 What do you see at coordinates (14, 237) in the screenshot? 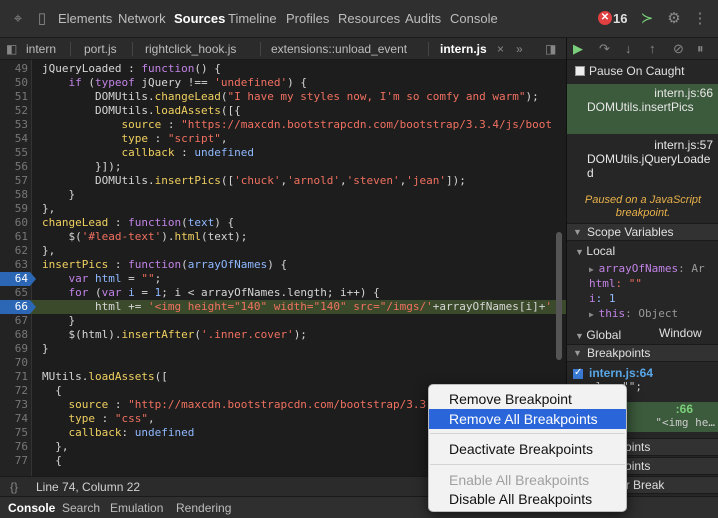
I see `line-number: 61` at bounding box center [14, 237].